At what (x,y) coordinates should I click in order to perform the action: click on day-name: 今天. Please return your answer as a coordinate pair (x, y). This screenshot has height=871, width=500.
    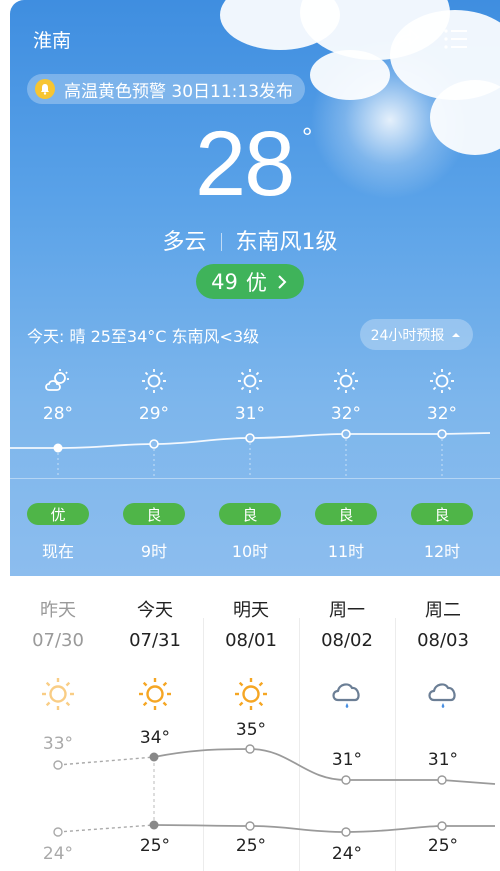
    Looking at the image, I should click on (155, 609).